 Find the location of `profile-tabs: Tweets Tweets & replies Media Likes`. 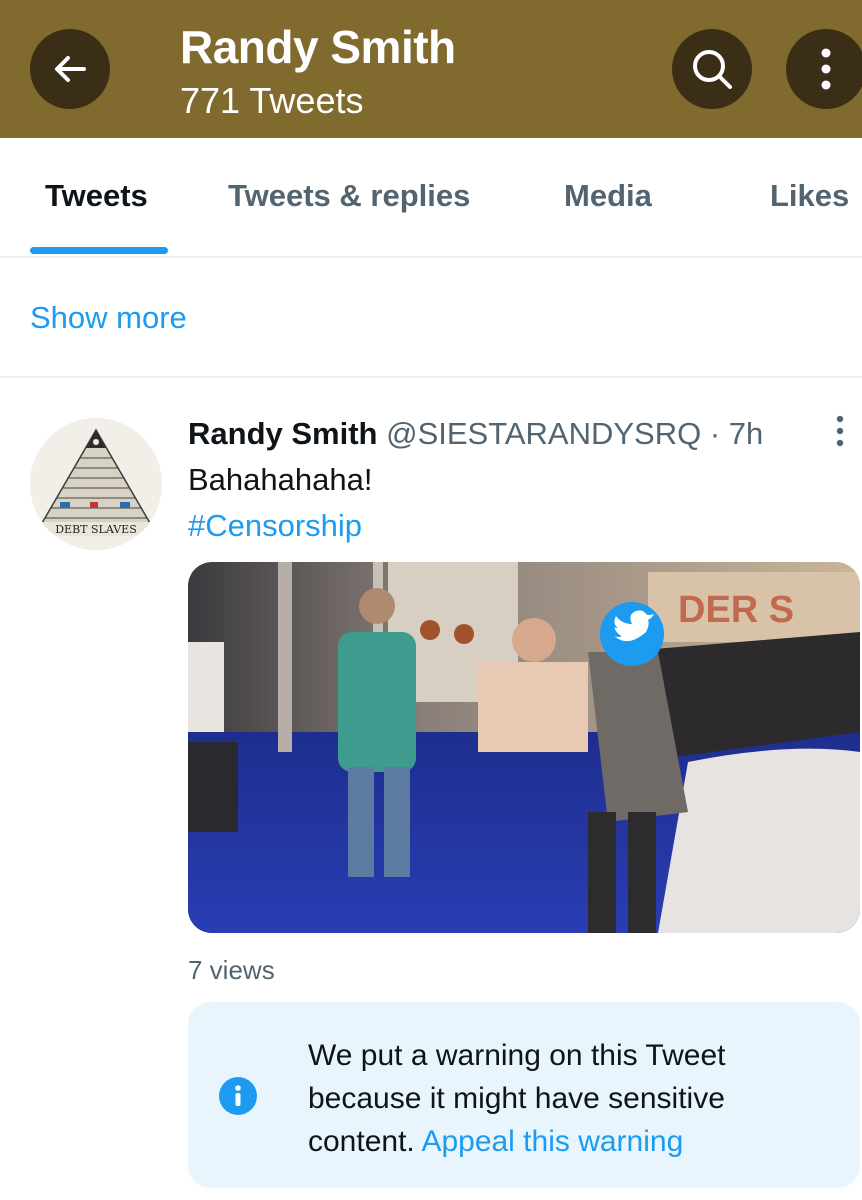

profile-tabs: Tweets Tweets & replies Media Likes is located at coordinates (431, 198).